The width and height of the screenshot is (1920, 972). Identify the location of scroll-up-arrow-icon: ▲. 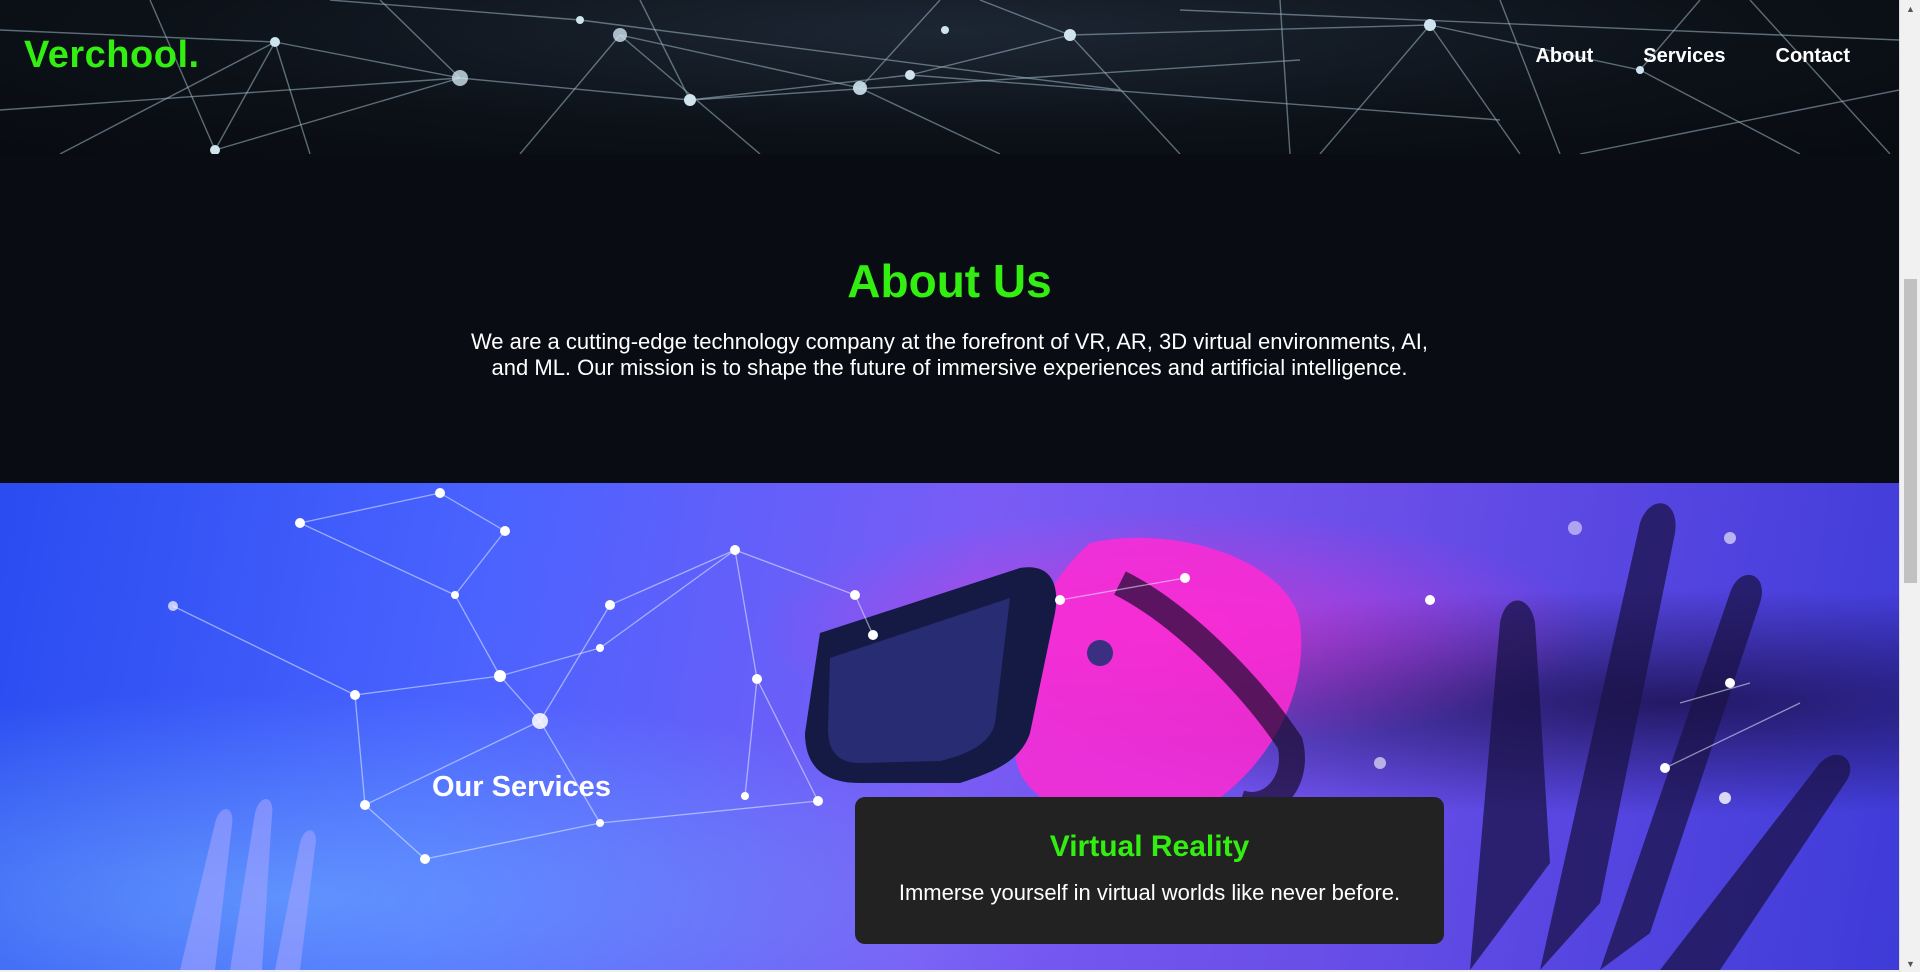
(1910, 8).